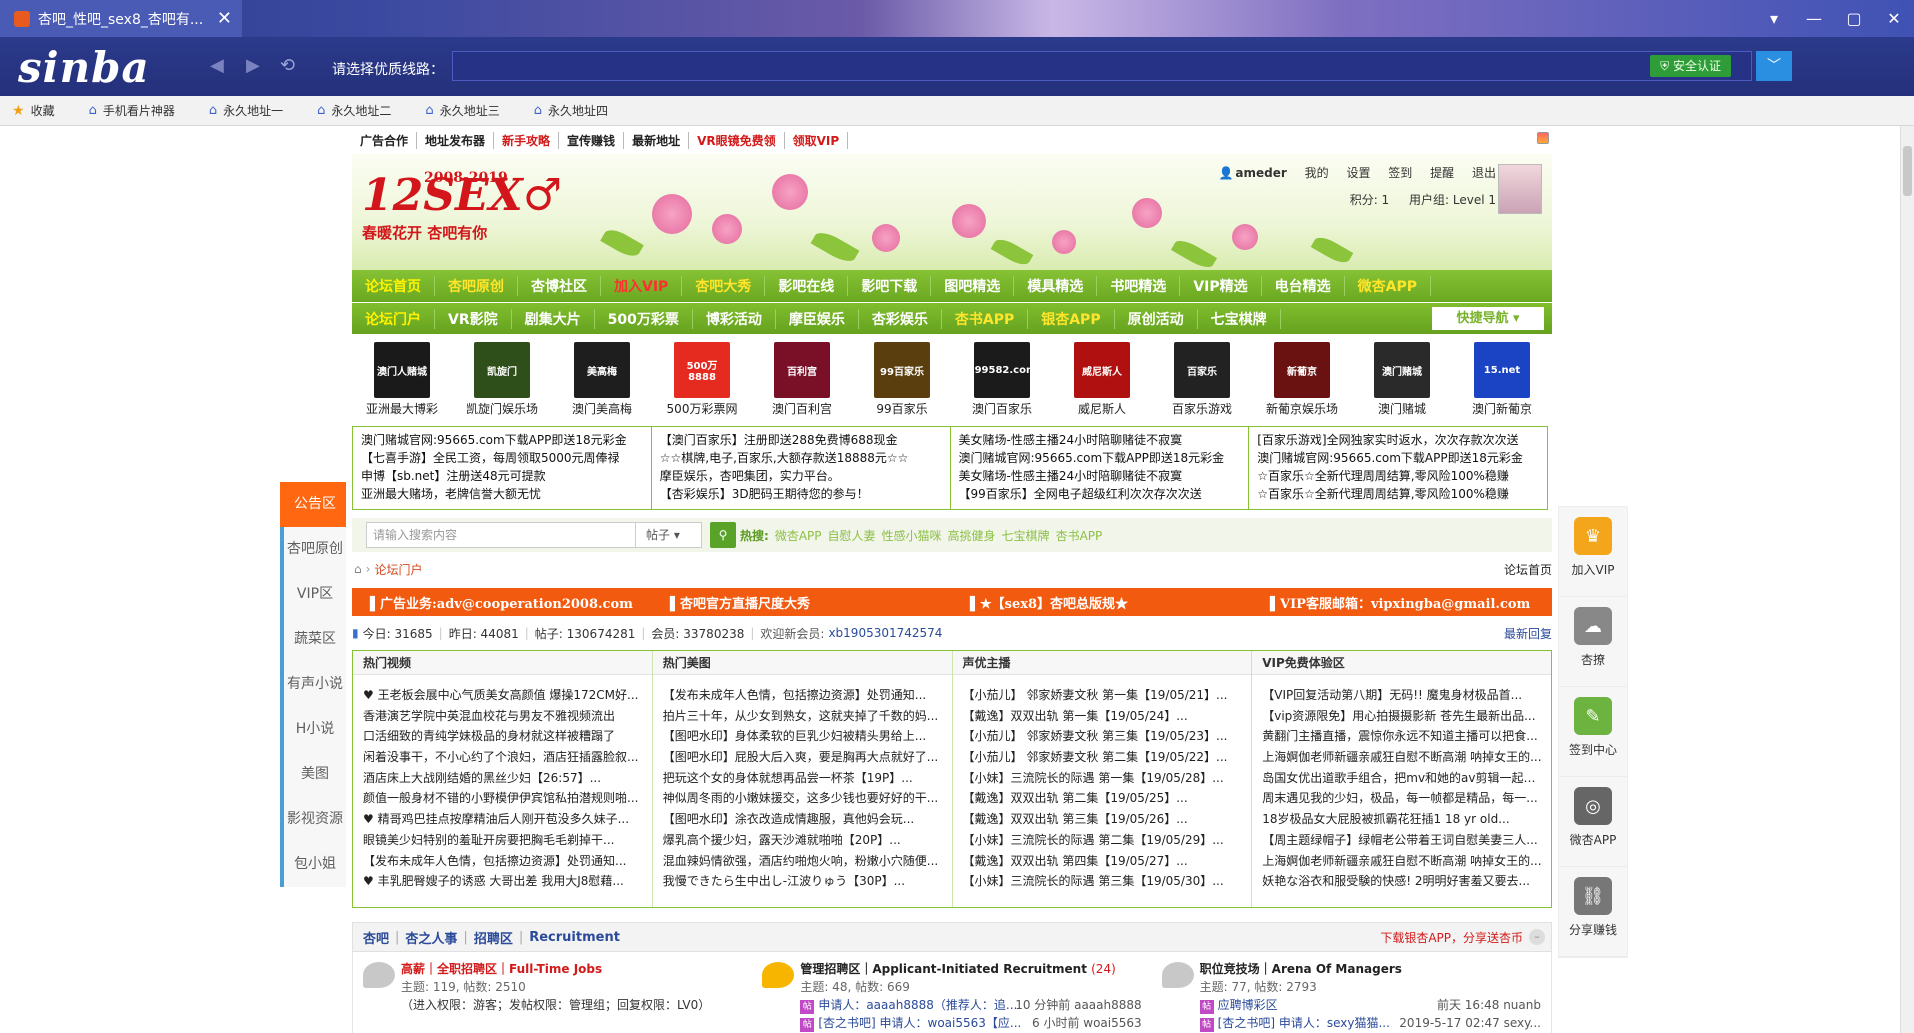 This screenshot has height=1033, width=1914. I want to click on side-nav-item: 蔬菜区, so click(313, 639).